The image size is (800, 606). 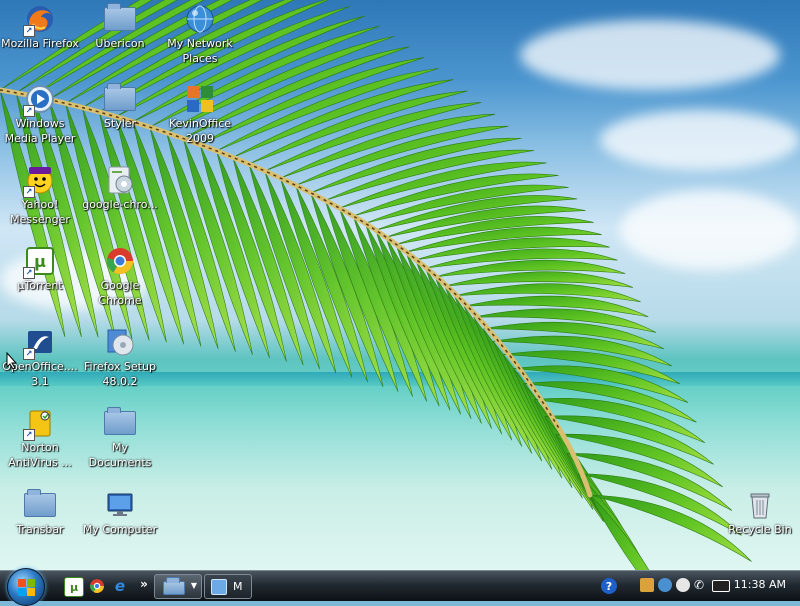 I want to click on svg-text: µ, so click(x=40, y=261).